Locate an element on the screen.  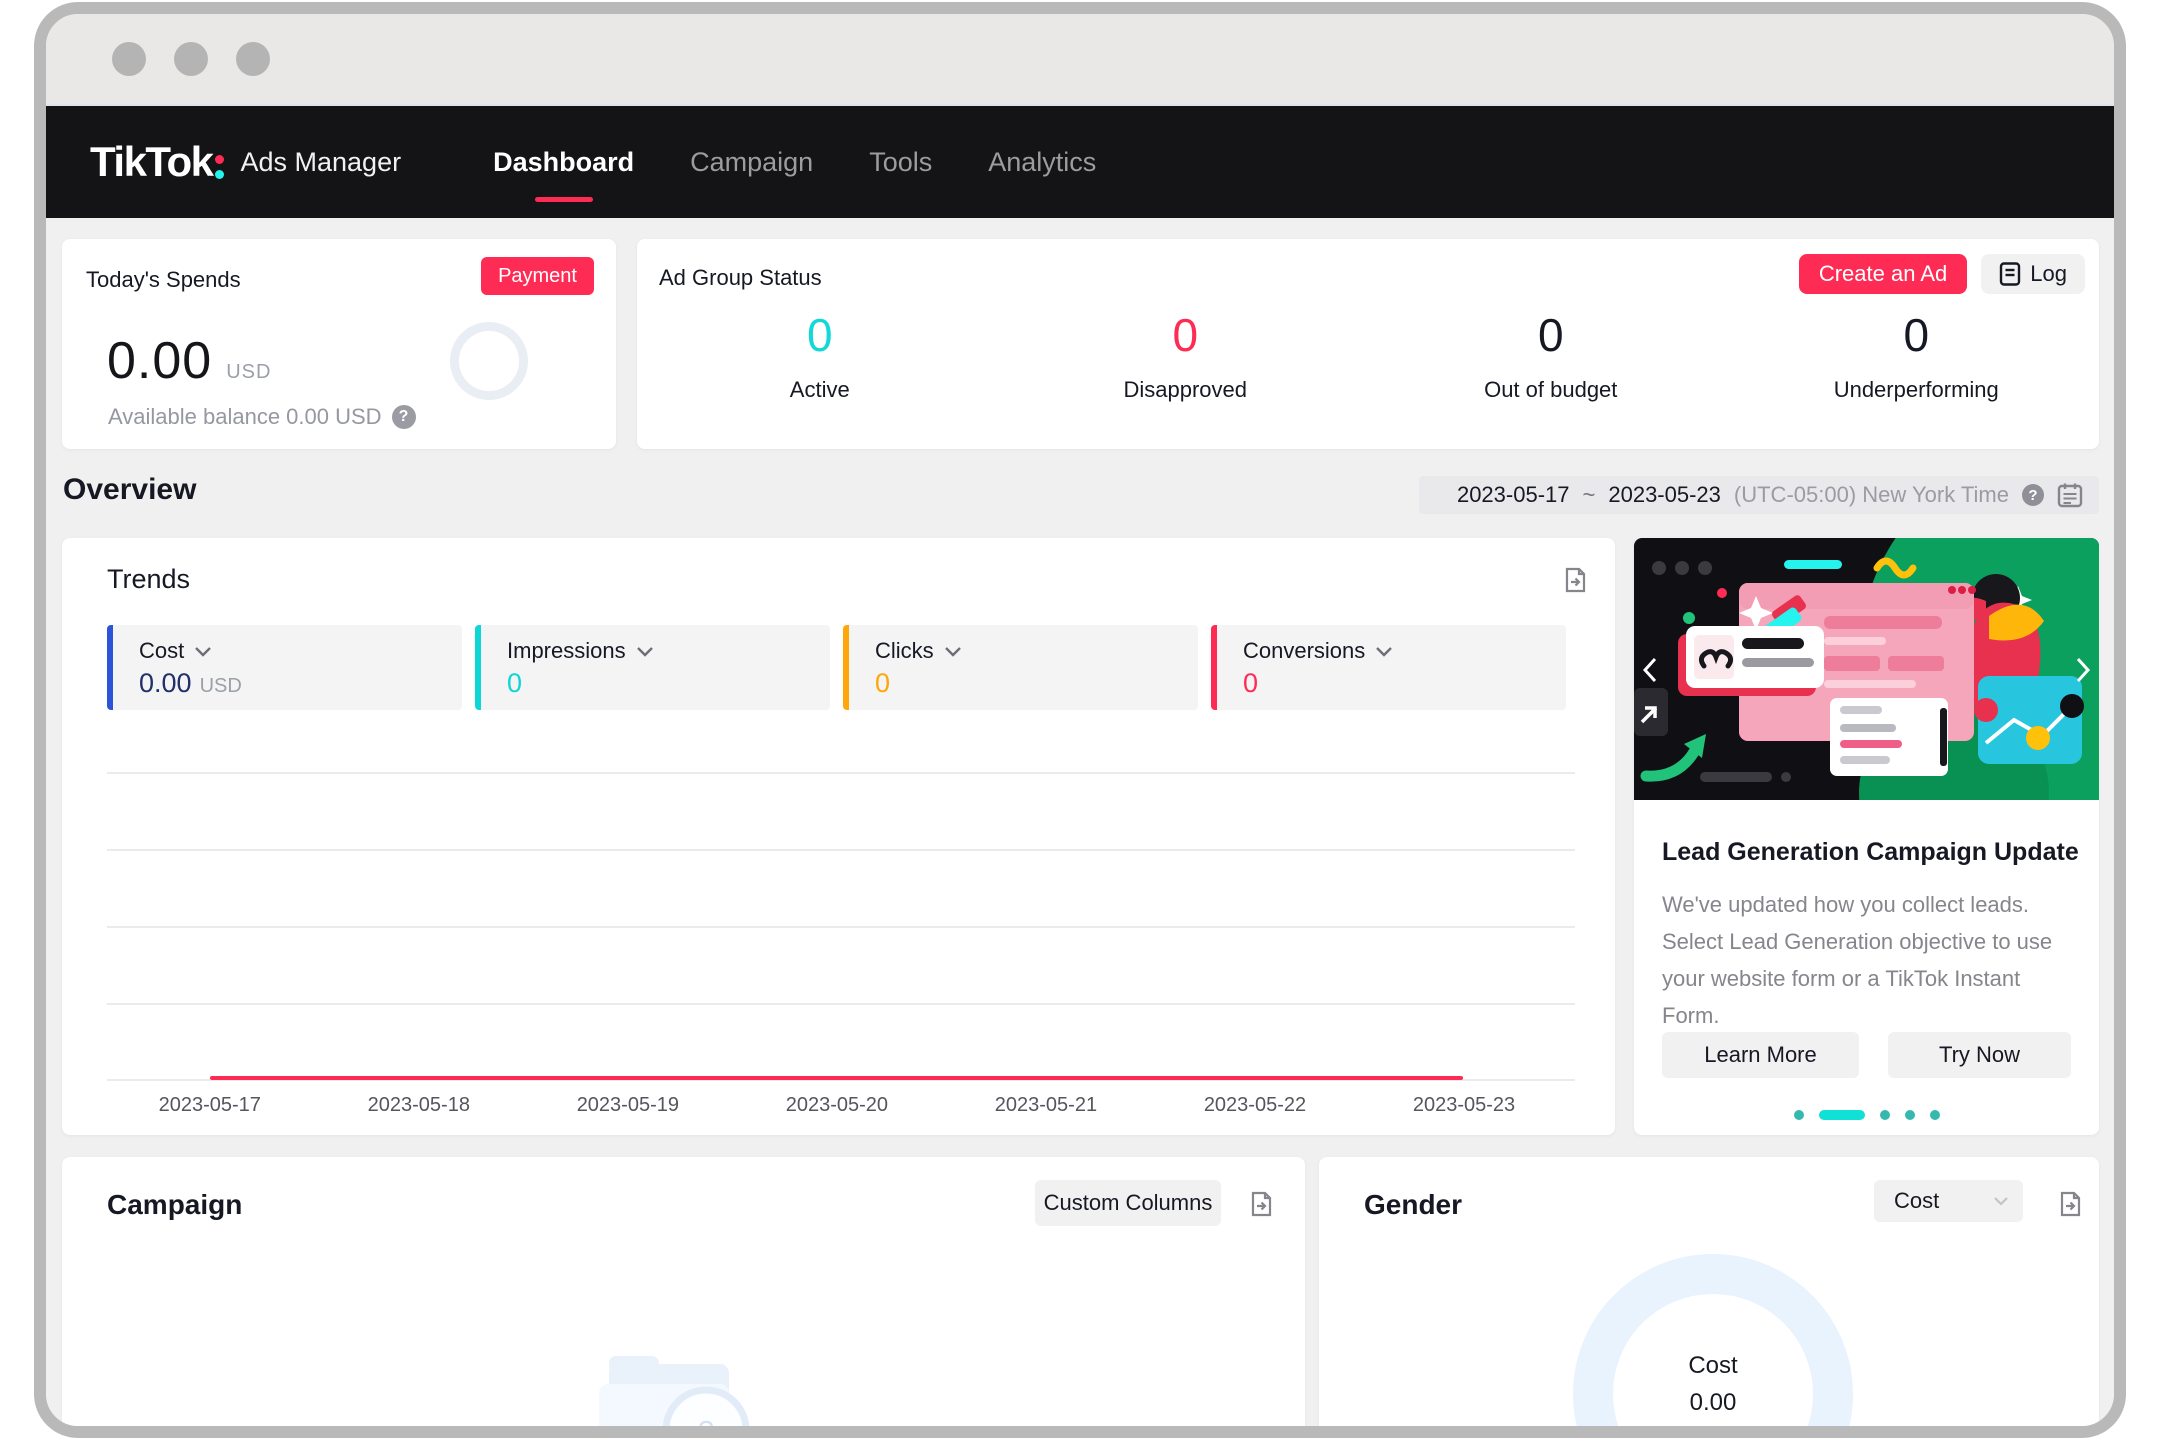
x-axis-label: 2023-05-22 is located at coordinates (1255, 1105).